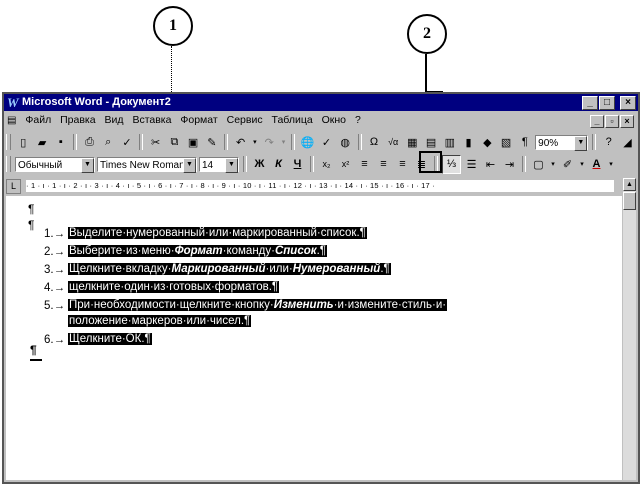 The height and width of the screenshot is (490, 642). Describe the element at coordinates (412, 142) in the screenshot. I see `tables-borders-icon: ▦` at that location.